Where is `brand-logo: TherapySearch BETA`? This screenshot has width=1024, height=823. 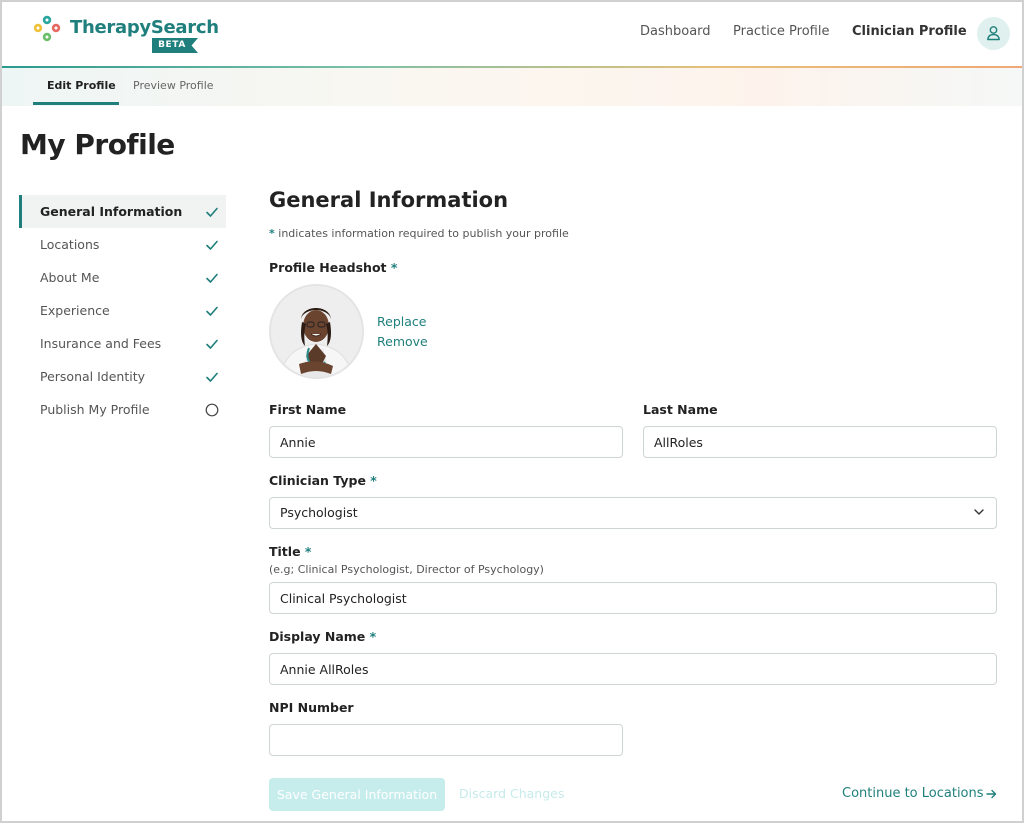
brand-logo: TherapySearch BETA is located at coordinates (125, 35).